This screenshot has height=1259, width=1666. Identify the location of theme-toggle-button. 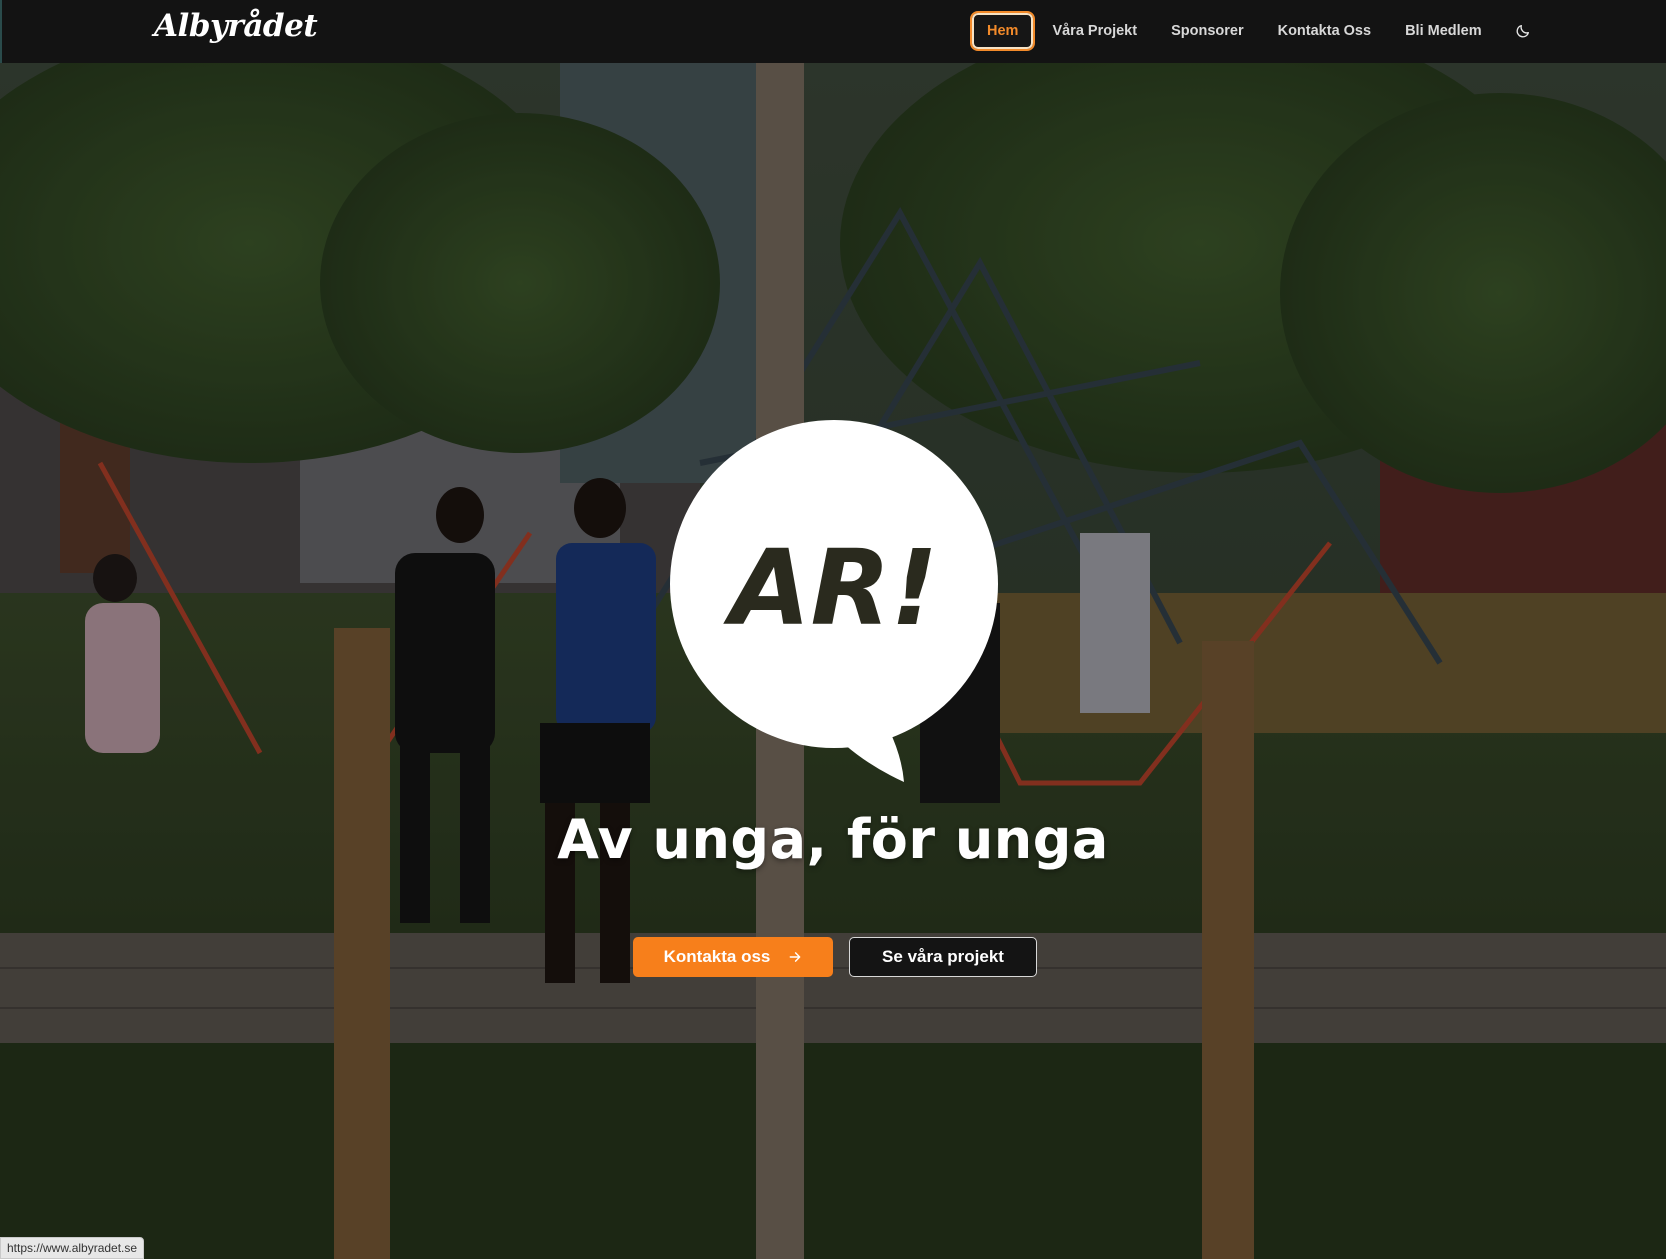
(1523, 31).